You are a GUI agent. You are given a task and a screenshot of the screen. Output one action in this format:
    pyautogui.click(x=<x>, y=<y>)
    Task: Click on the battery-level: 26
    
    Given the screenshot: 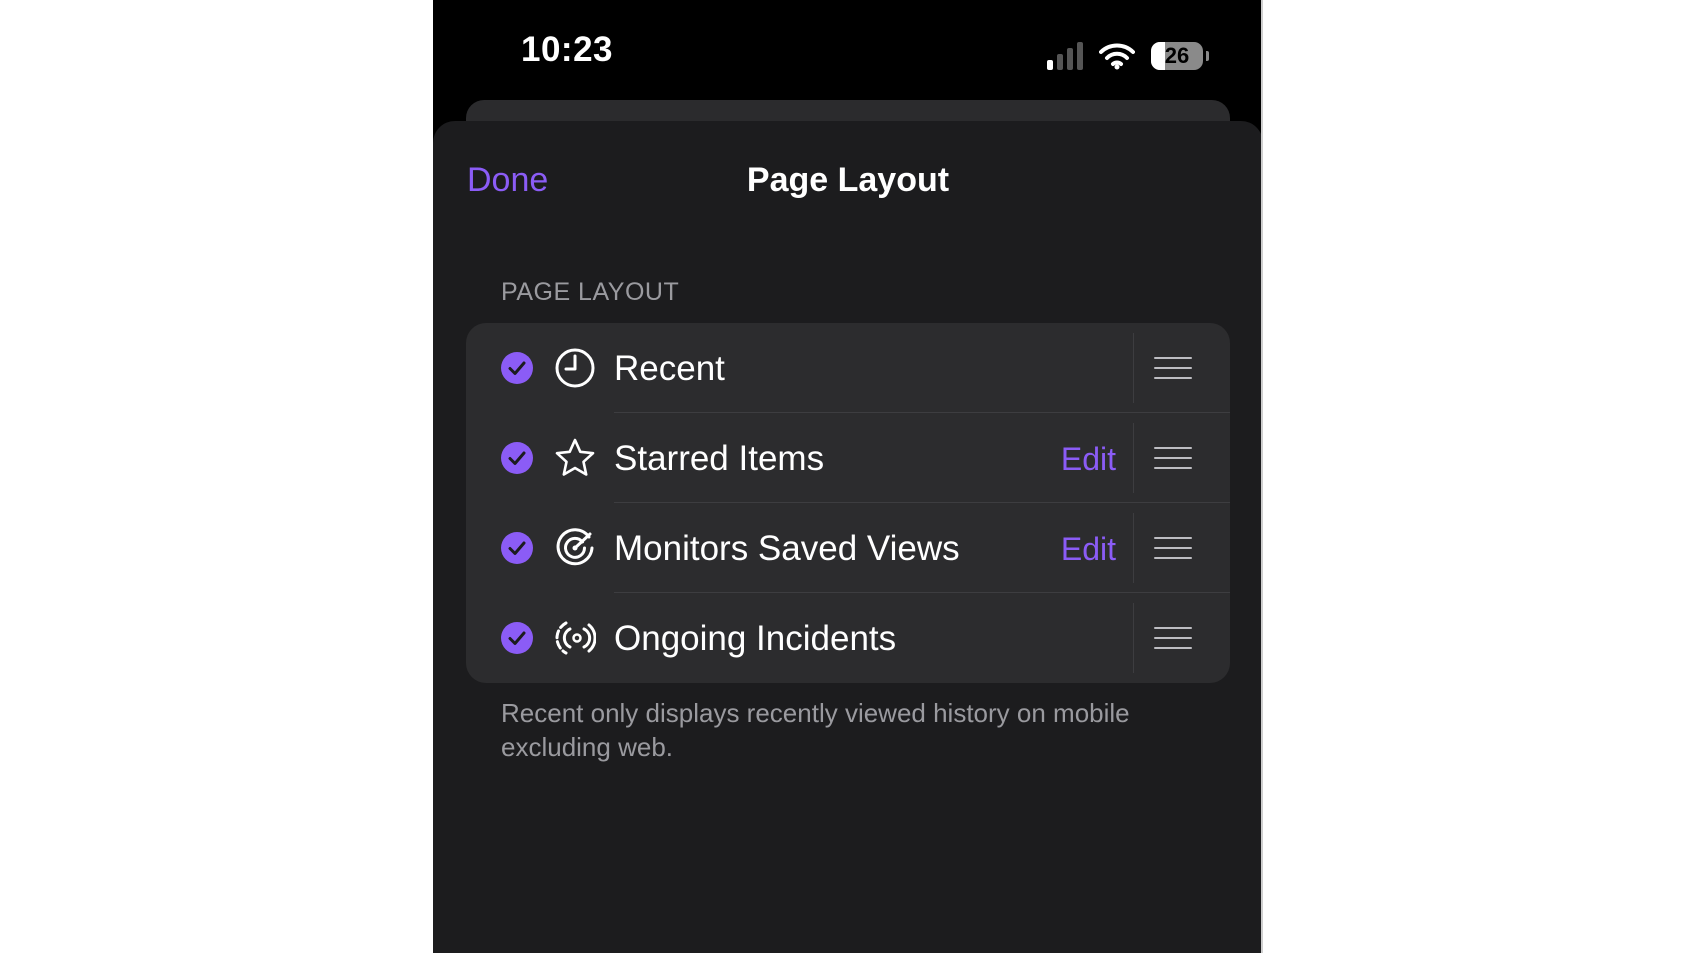 What is the action you would take?
    pyautogui.click(x=1177, y=55)
    